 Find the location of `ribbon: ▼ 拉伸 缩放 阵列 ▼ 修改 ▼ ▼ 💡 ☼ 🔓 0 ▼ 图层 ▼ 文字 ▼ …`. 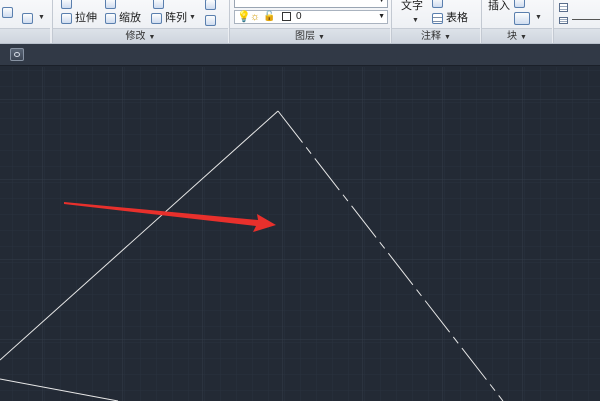

ribbon: ▼ 拉伸 缩放 阵列 ▼ 修改 ▼ ▼ 💡 ☼ 🔓 0 ▼ 图层 ▼ 文字 ▼ … is located at coordinates (300, 22).